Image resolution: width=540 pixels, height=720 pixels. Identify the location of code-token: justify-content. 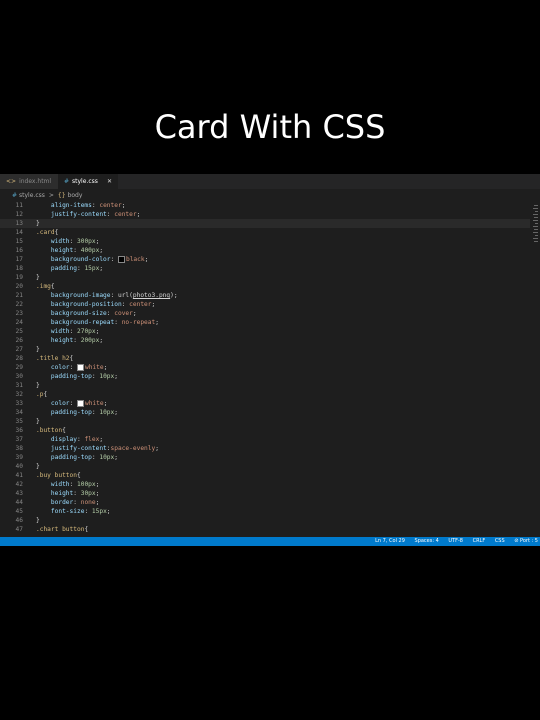
(78, 448).